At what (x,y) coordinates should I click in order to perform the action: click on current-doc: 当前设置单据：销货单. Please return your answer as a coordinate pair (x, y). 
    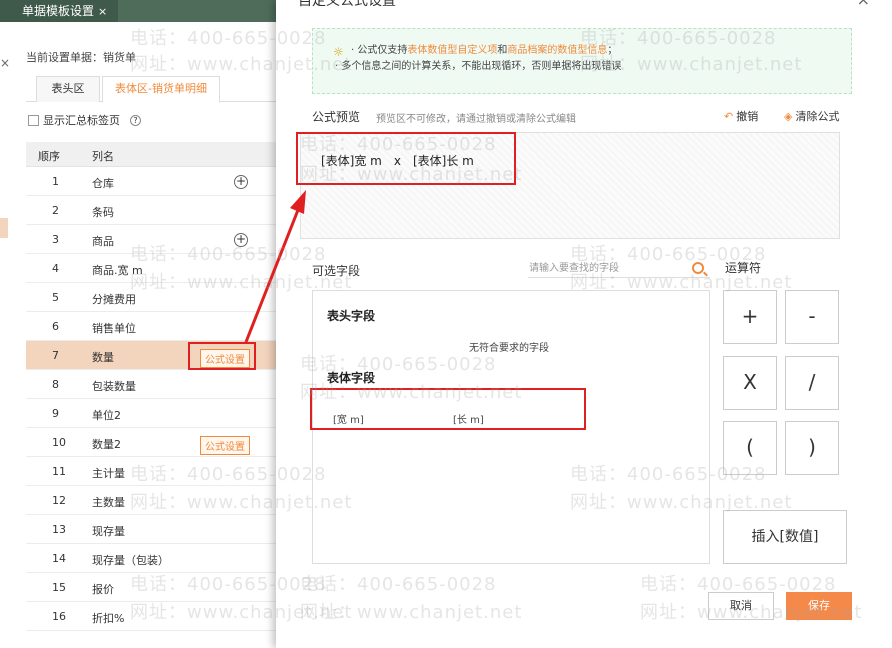
    Looking at the image, I should click on (81, 57).